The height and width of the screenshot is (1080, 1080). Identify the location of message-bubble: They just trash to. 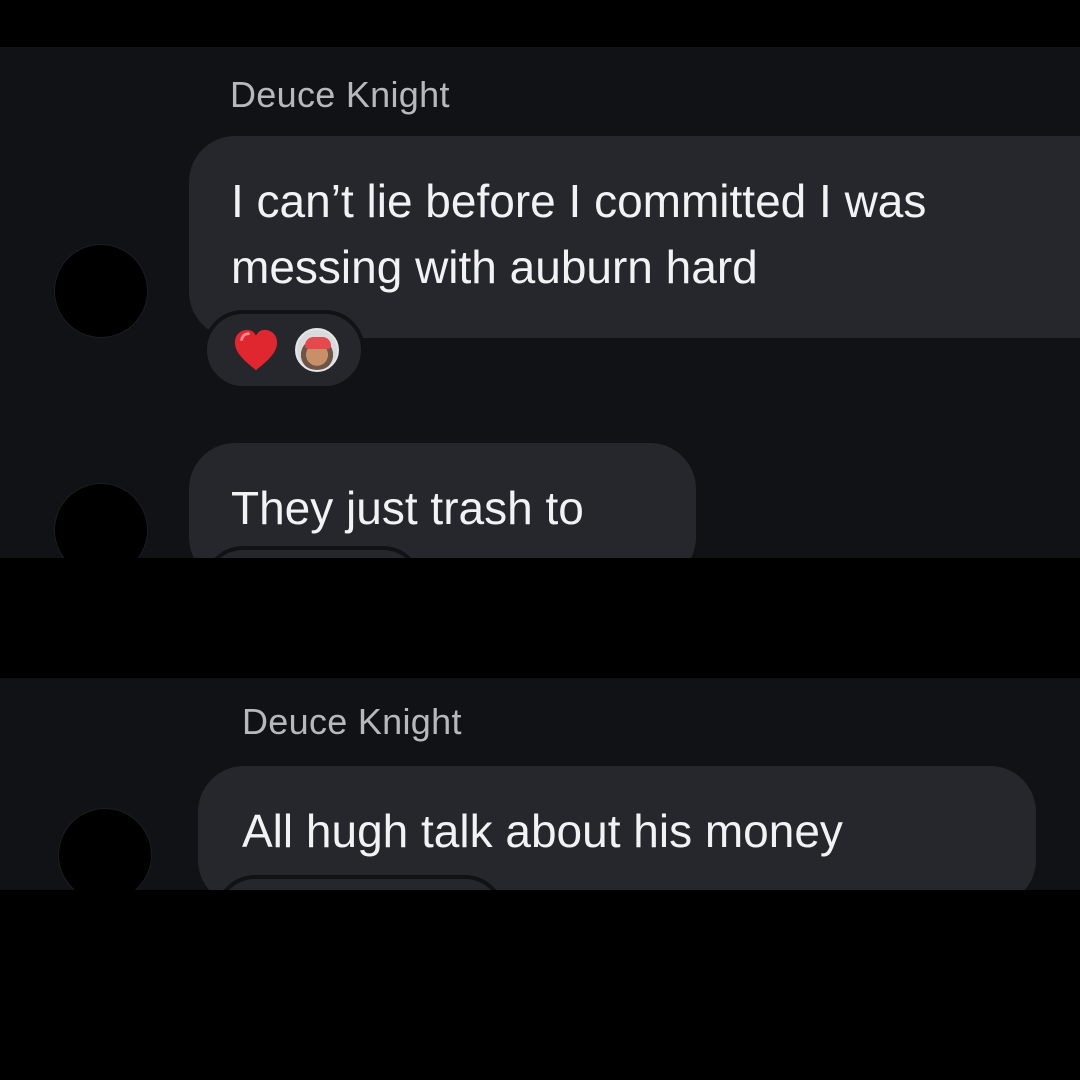
(442, 500).